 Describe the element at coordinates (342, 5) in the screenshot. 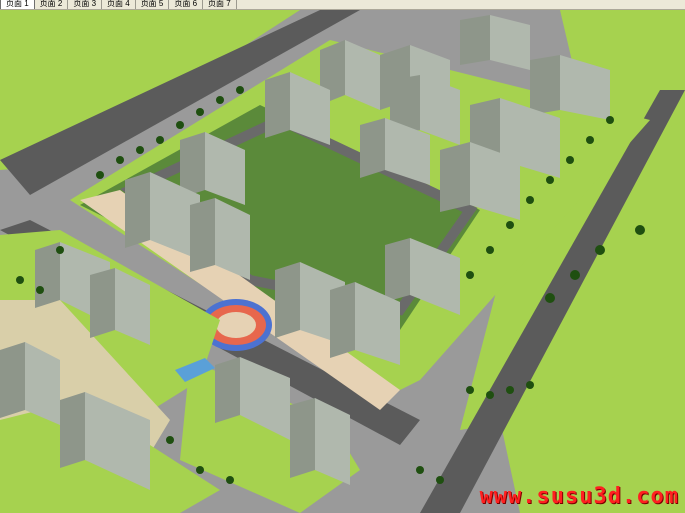

I see `scene-tab-bar: 页面 1 页面 2 页面 3 页面 4 页面 5 页面 6 页面 7` at that location.